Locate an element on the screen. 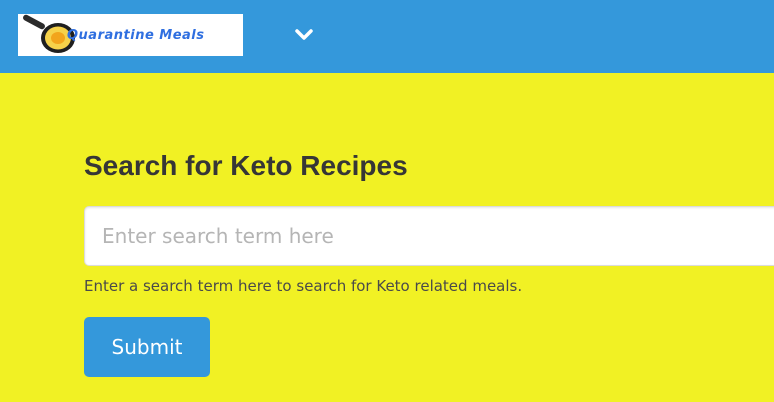  logo-text: Quarantine Meals is located at coordinates (136, 35).